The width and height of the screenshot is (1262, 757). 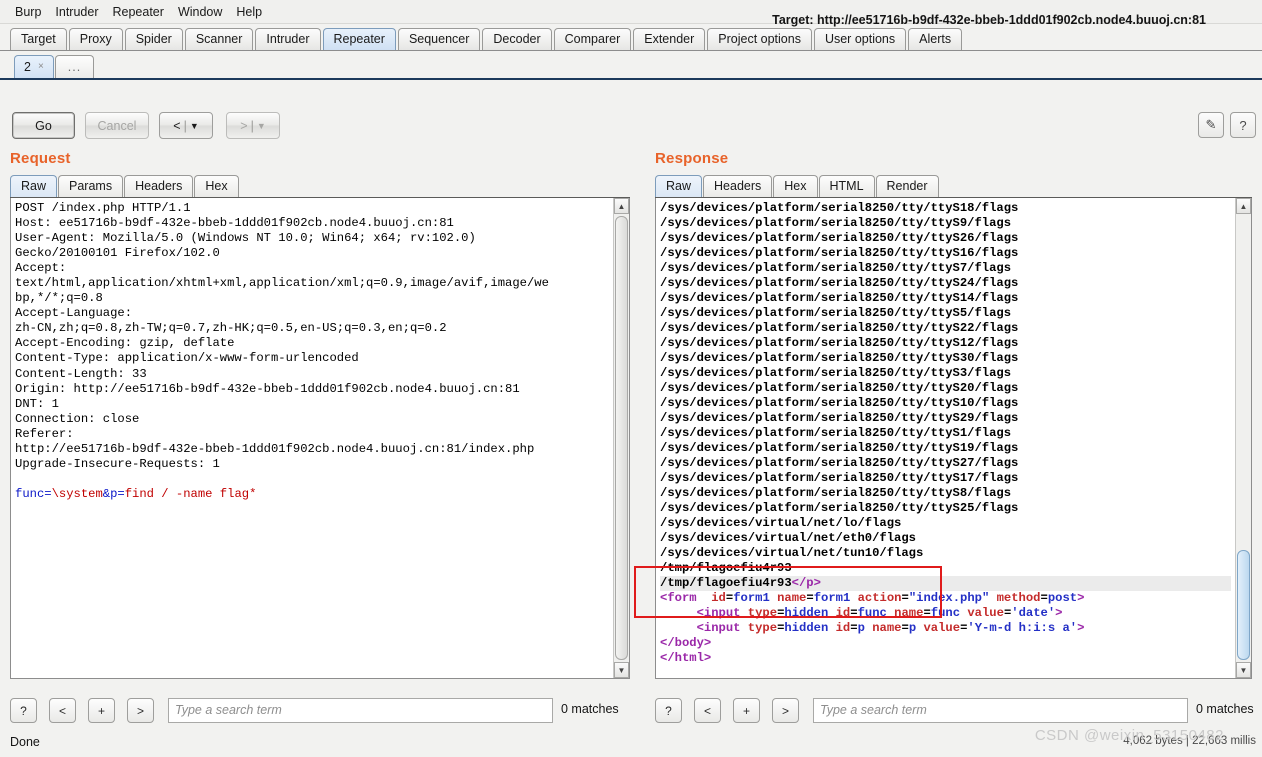 What do you see at coordinates (140, 710) in the screenshot?
I see `request-search-next-button: >` at bounding box center [140, 710].